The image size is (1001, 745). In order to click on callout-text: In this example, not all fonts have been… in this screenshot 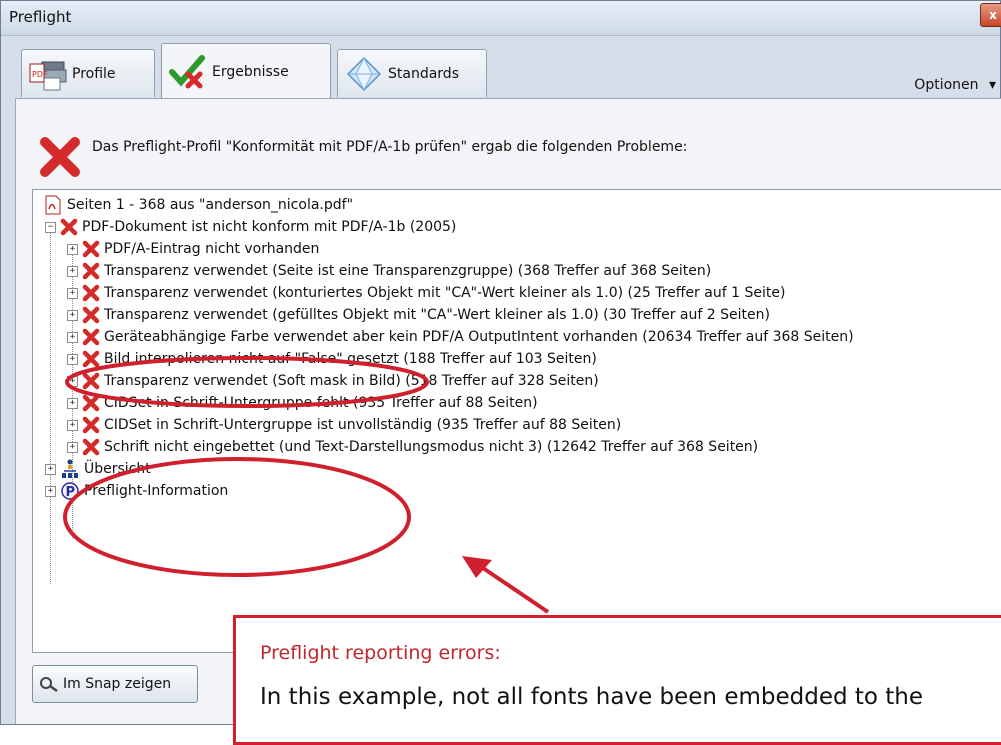, I will do `click(592, 697)`.